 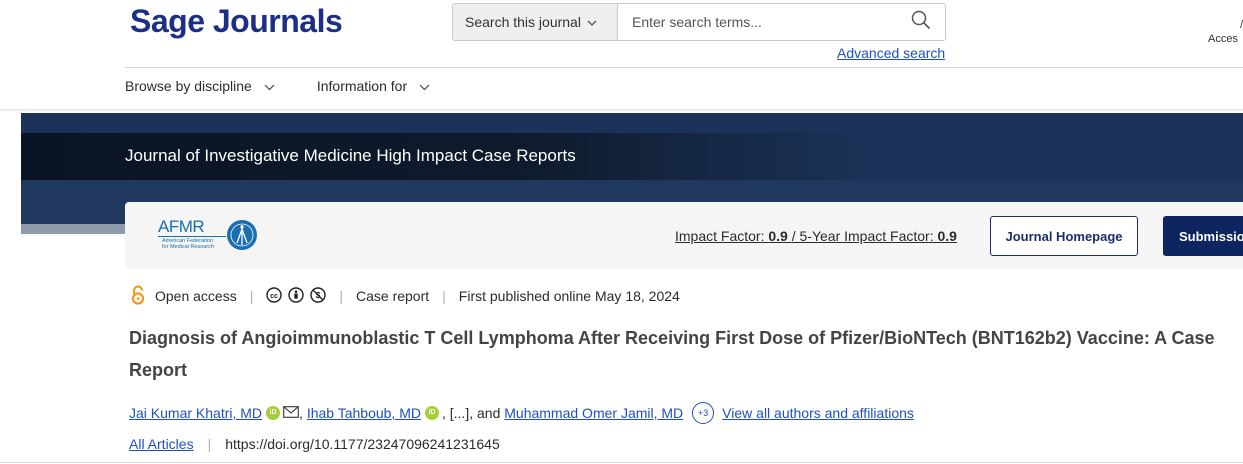 I want to click on header-divider, so click(x=684, y=67).